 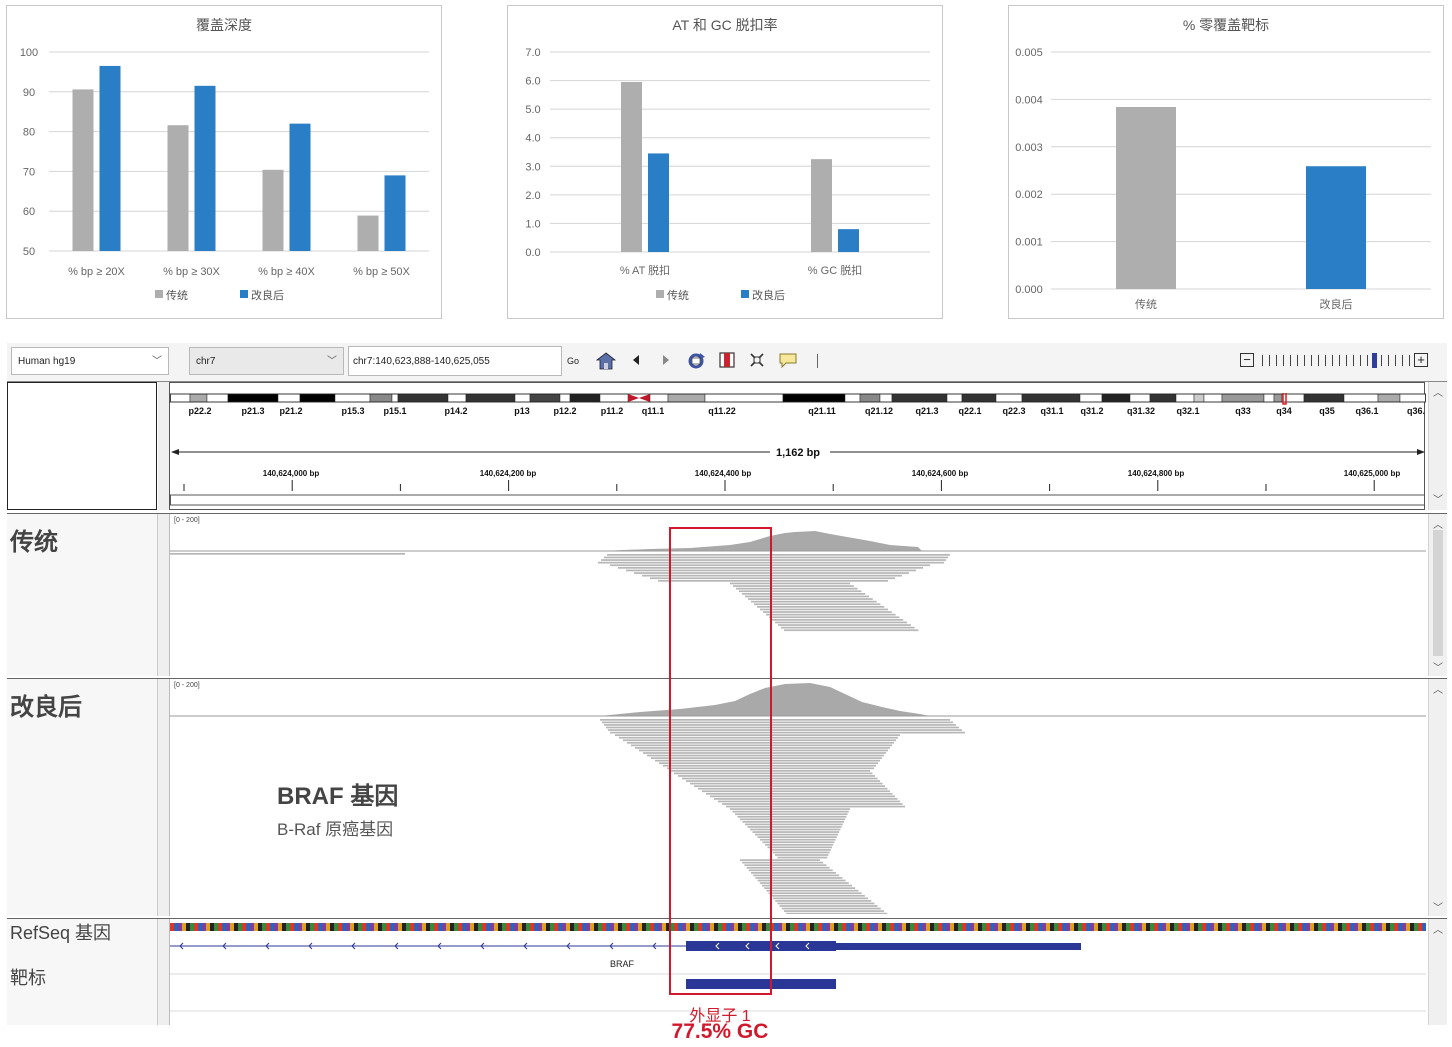 What do you see at coordinates (797, 595) in the screenshot?
I see `conventional-alignment-data: [0 - 200]` at bounding box center [797, 595].